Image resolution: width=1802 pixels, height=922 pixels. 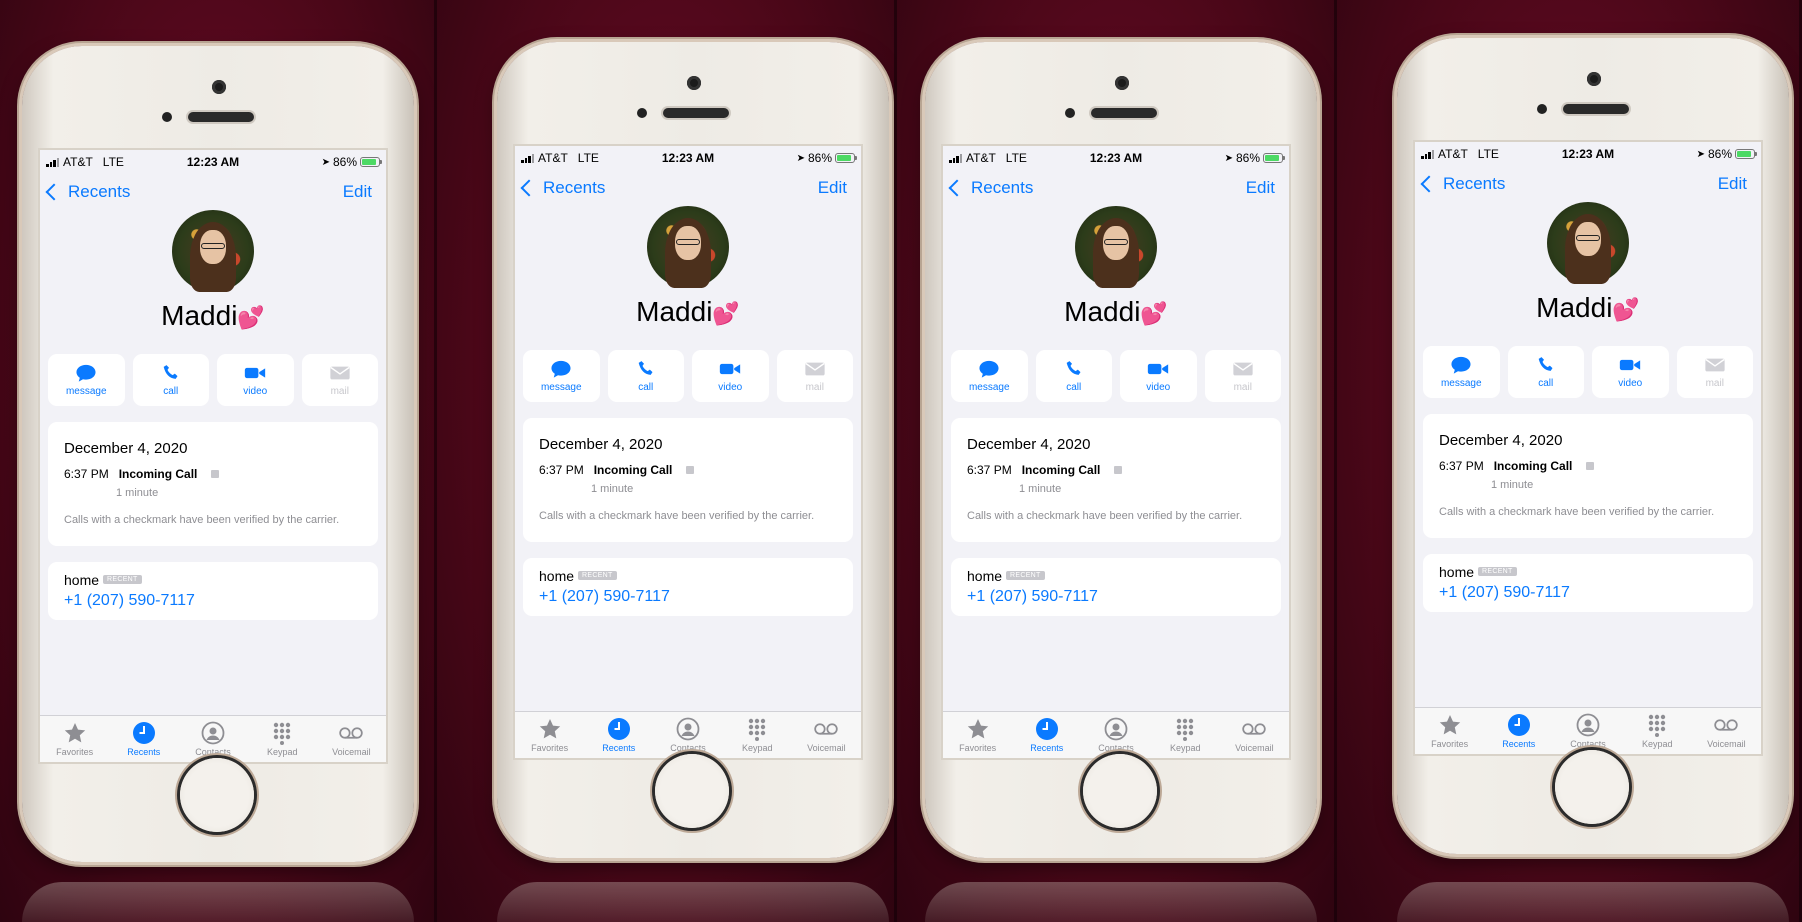 I want to click on hearts-emoji: 💕, so click(x=726, y=313).